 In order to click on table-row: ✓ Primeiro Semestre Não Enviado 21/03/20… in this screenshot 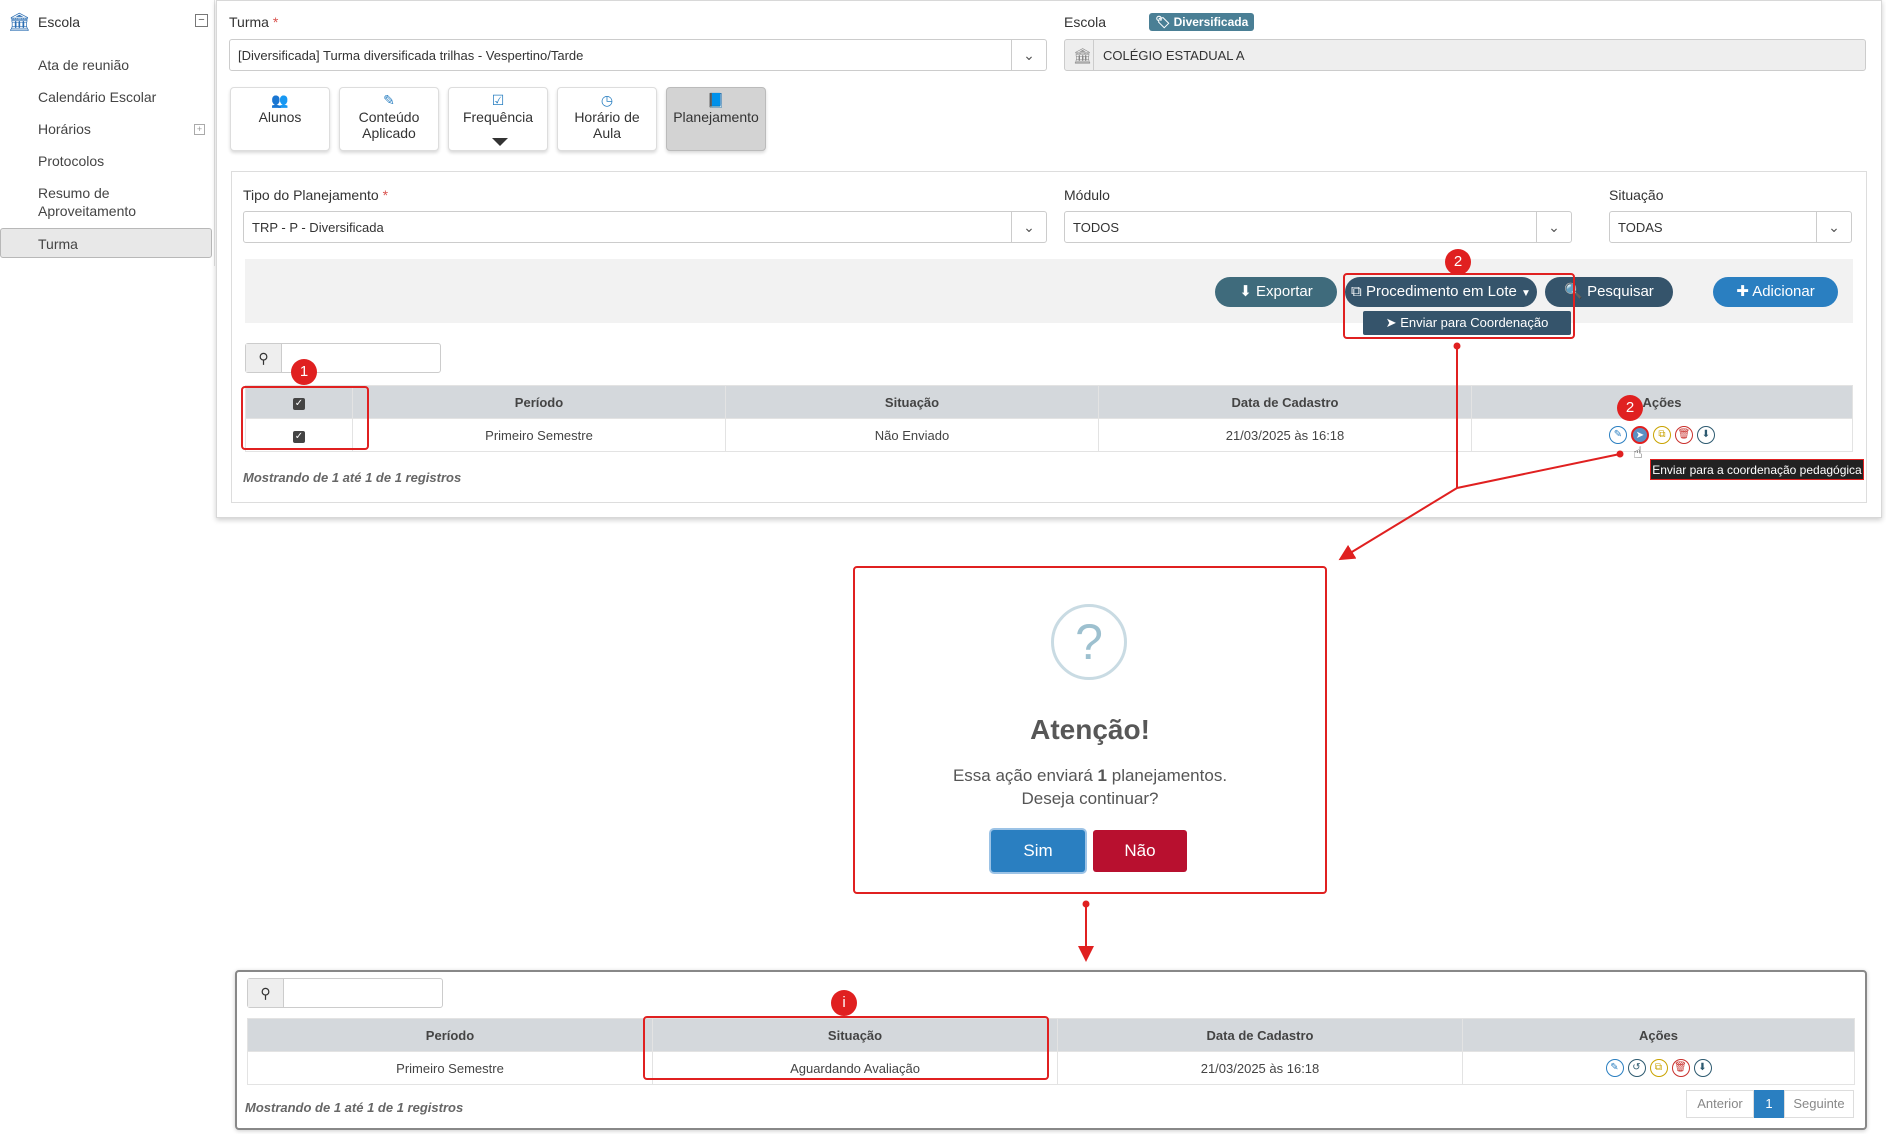, I will do `click(1049, 435)`.